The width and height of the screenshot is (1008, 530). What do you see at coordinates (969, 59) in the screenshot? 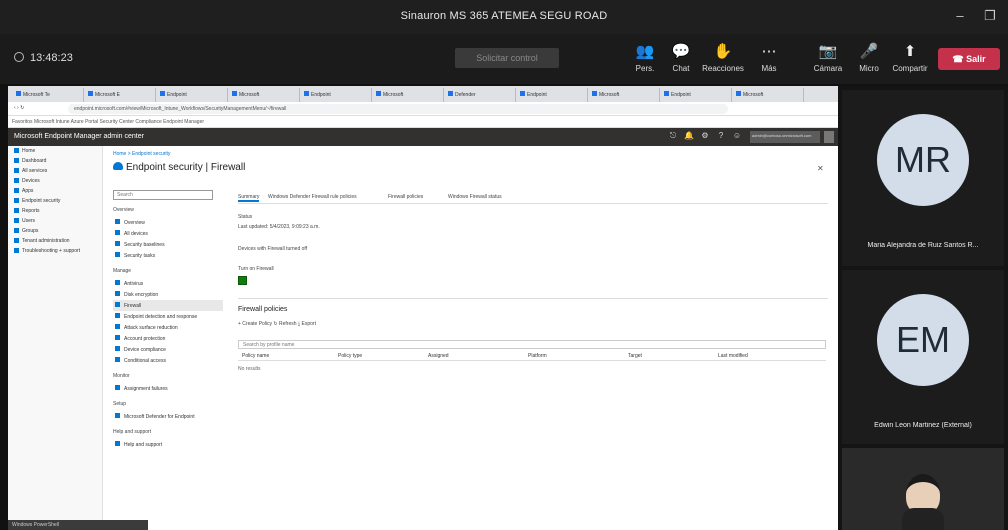
I see `leave-button: ☎ Salir` at bounding box center [969, 59].